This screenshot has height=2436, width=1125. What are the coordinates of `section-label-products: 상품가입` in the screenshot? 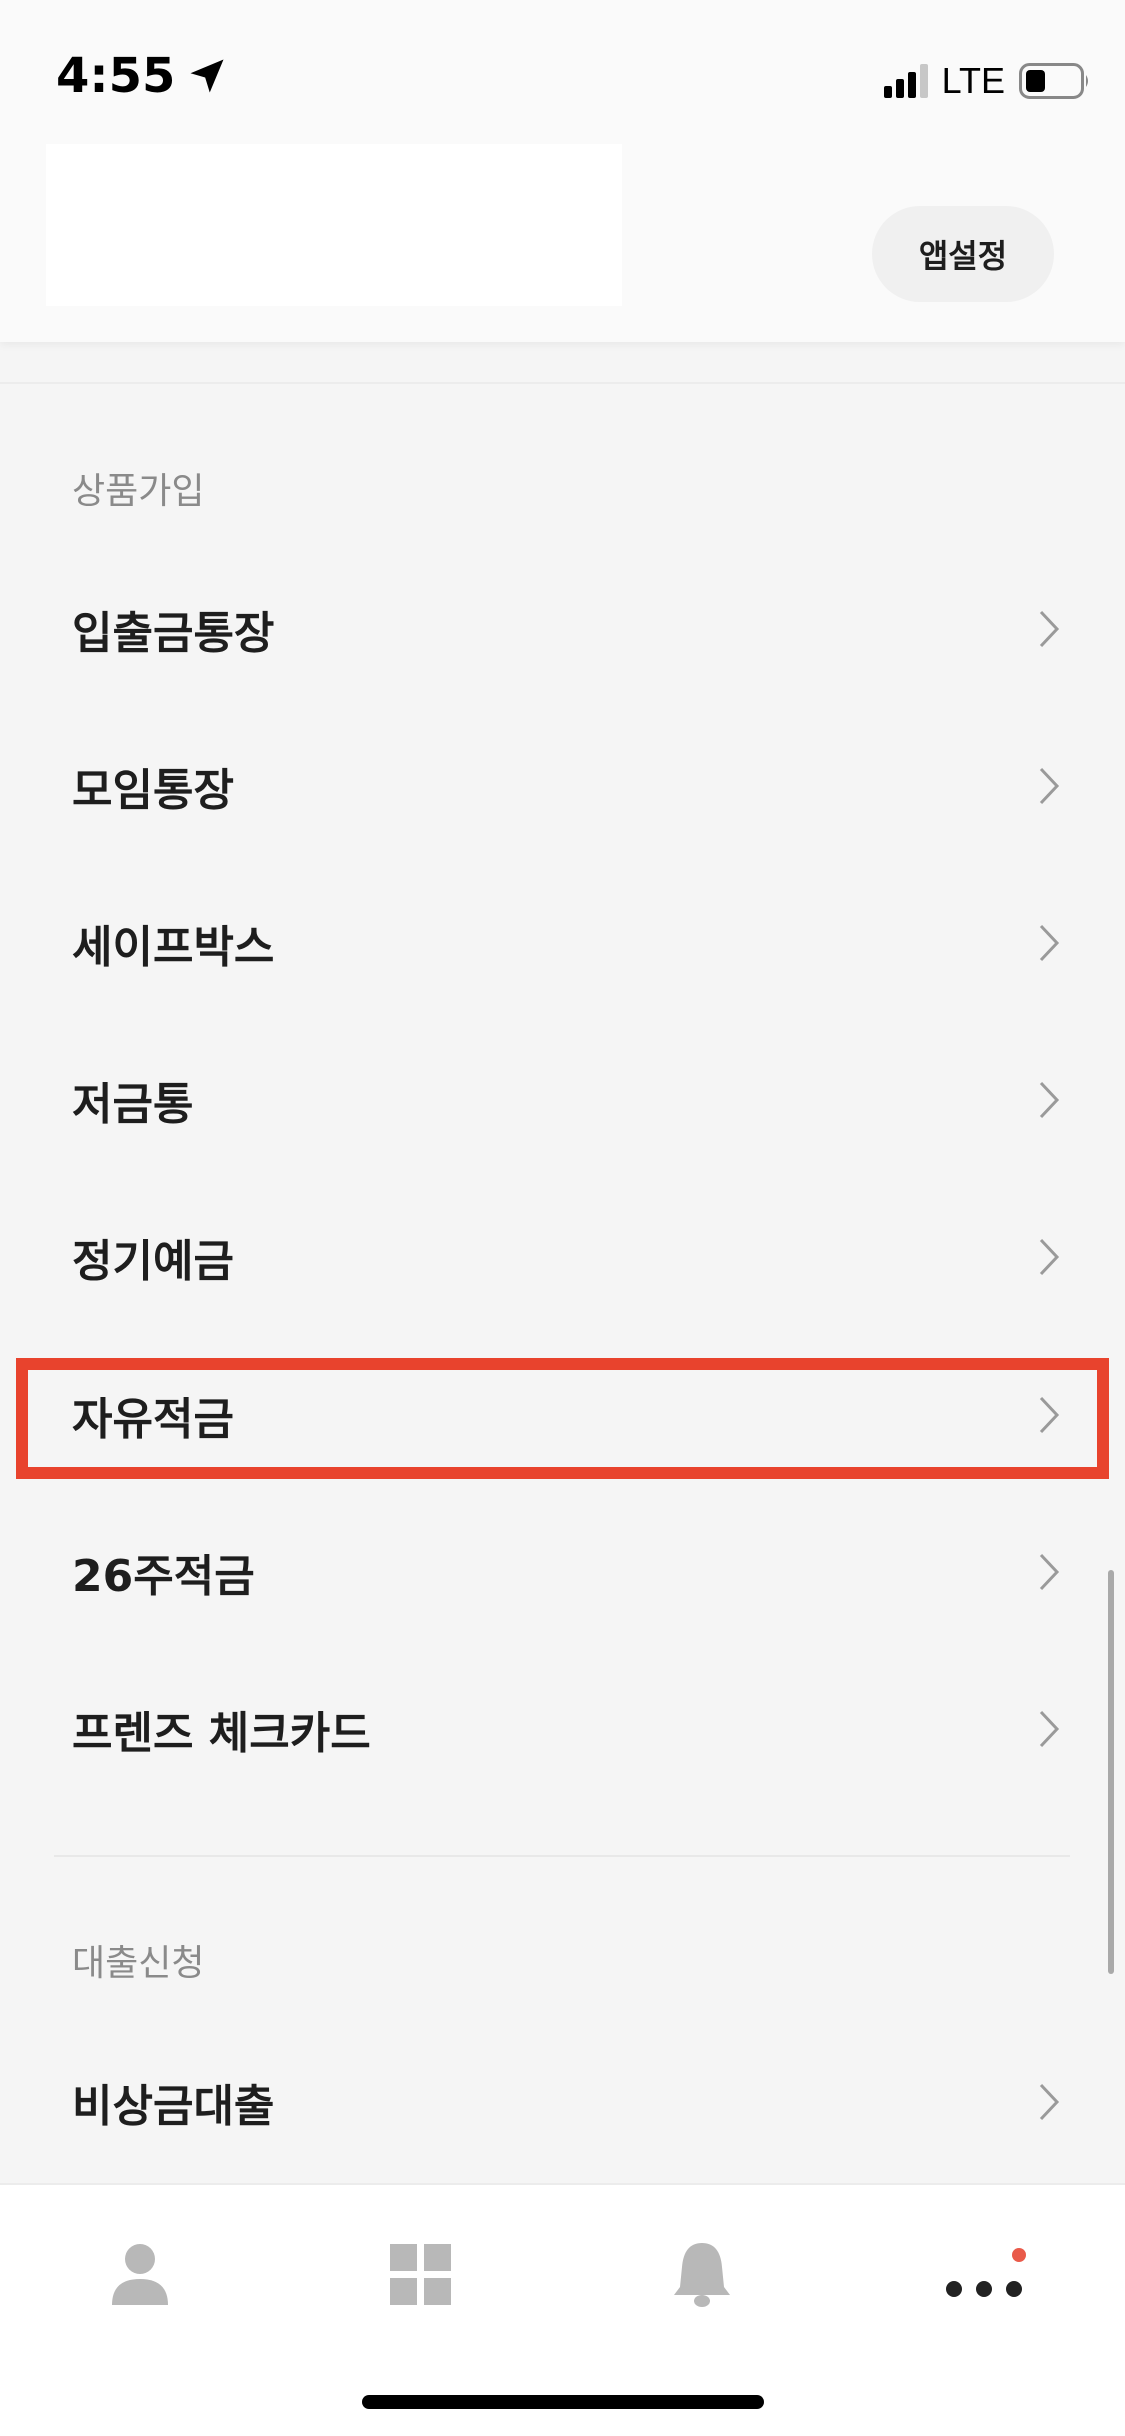 It's located at (138, 491).